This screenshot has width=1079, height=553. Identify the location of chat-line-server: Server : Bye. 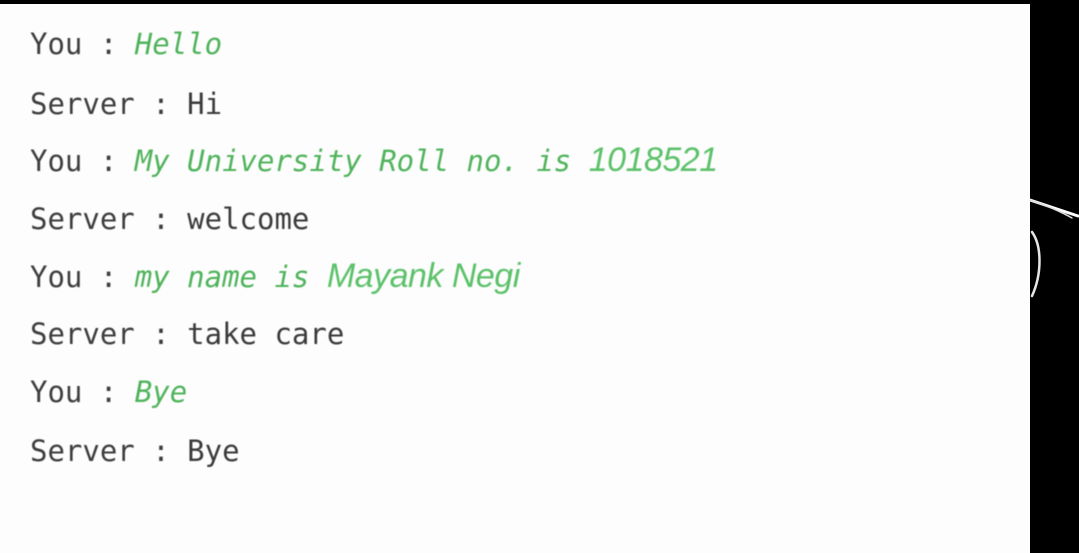
(135, 451).